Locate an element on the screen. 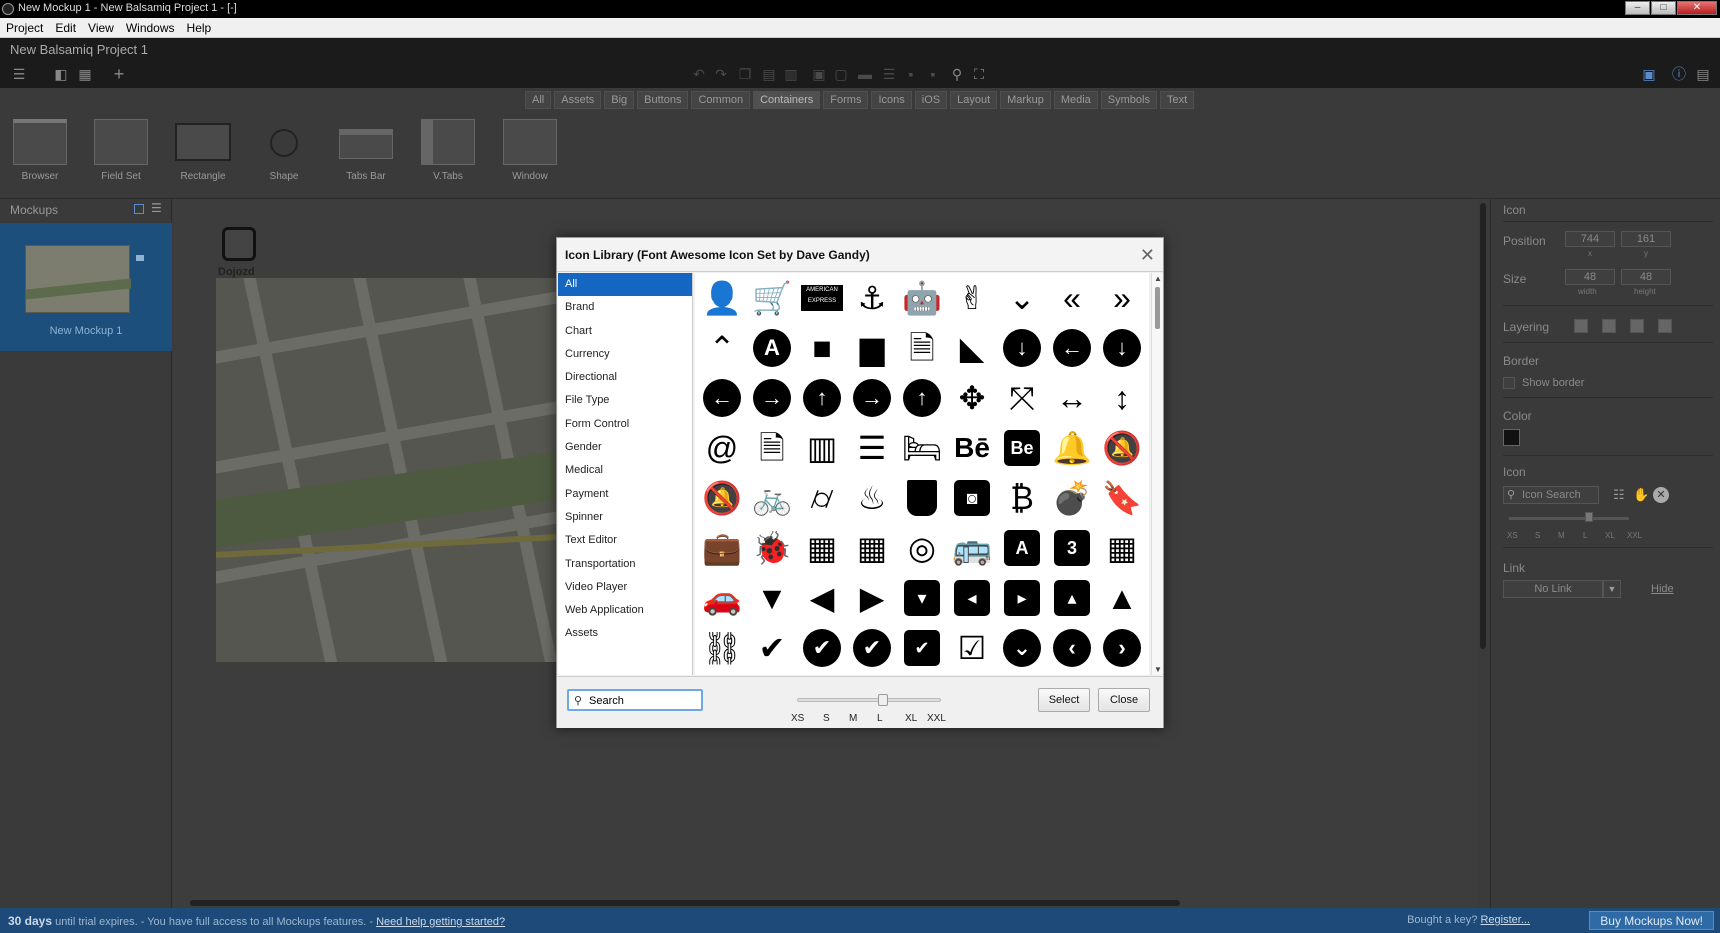 The image size is (1720, 933). category-common: Common is located at coordinates (721, 100).